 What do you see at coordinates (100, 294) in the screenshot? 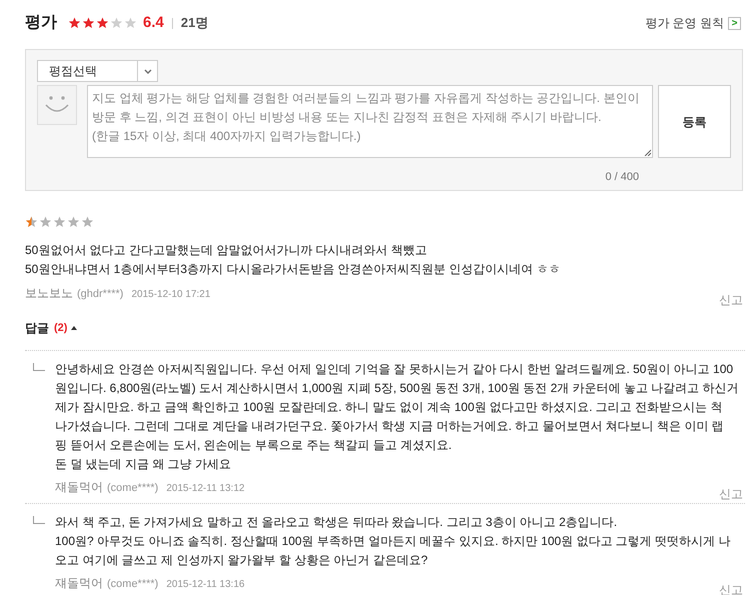
I see `user-id: (ghdr****)` at bounding box center [100, 294].